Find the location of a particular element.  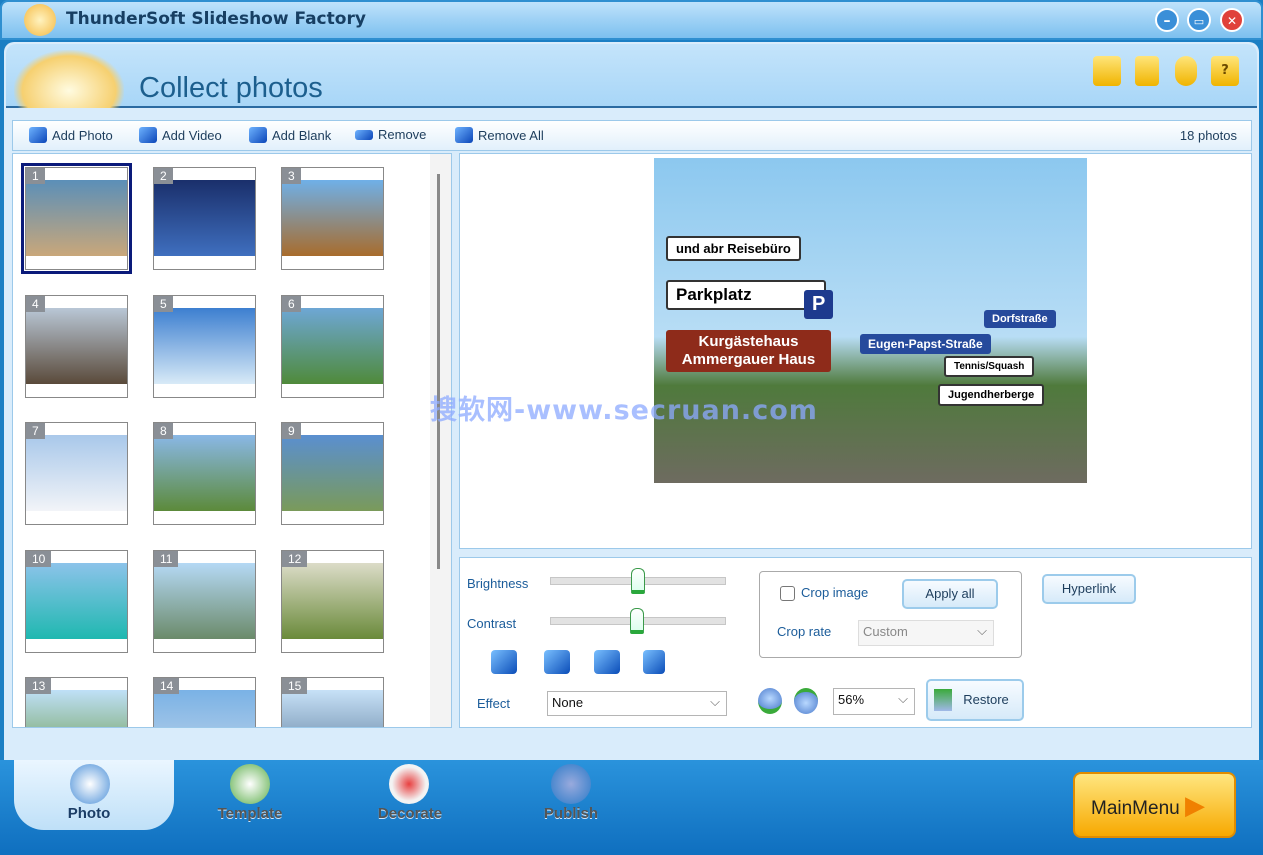

photo-thumbnail: 5 is located at coordinates (204, 346).